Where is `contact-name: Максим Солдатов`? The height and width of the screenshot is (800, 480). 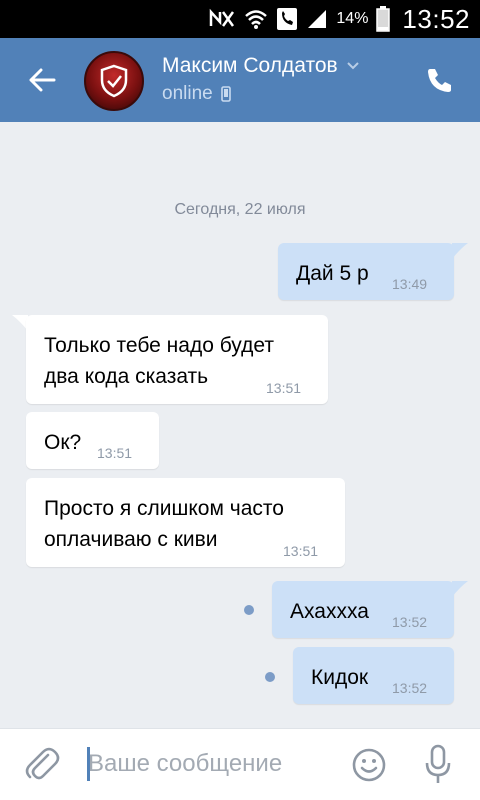
contact-name: Максим Солдатов is located at coordinates (250, 65).